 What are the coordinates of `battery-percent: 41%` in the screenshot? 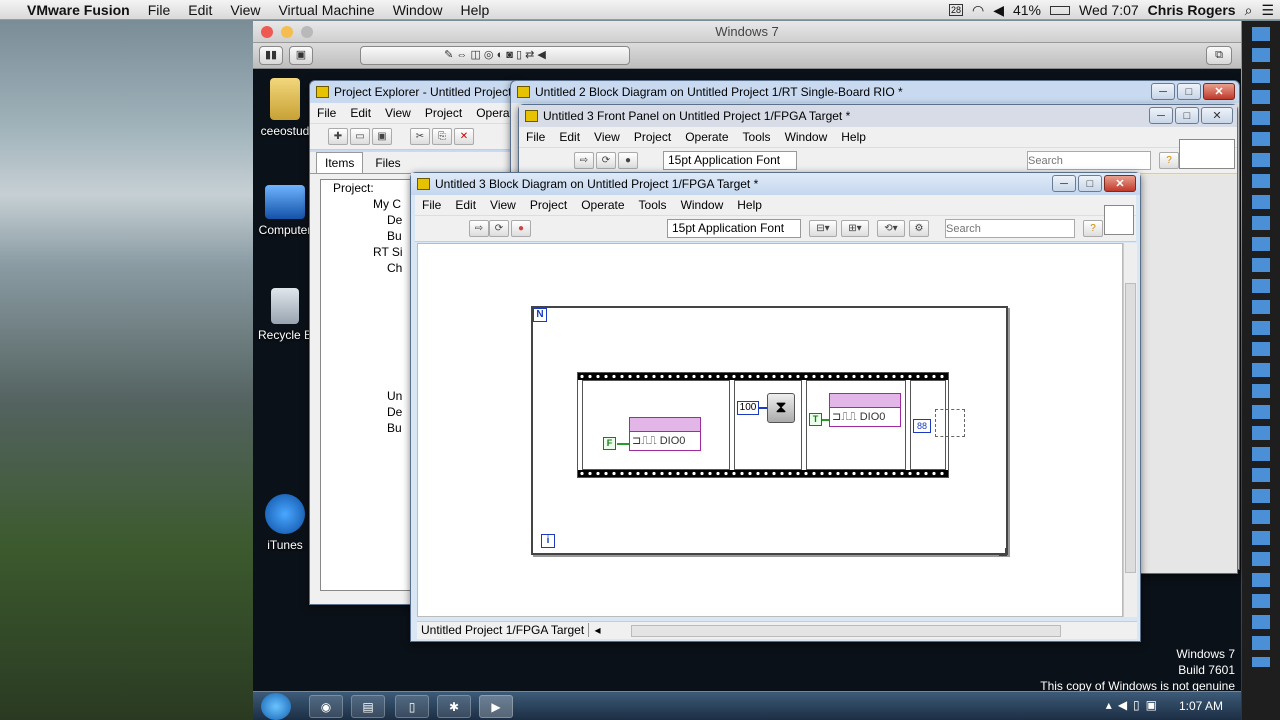 It's located at (1027, 10).